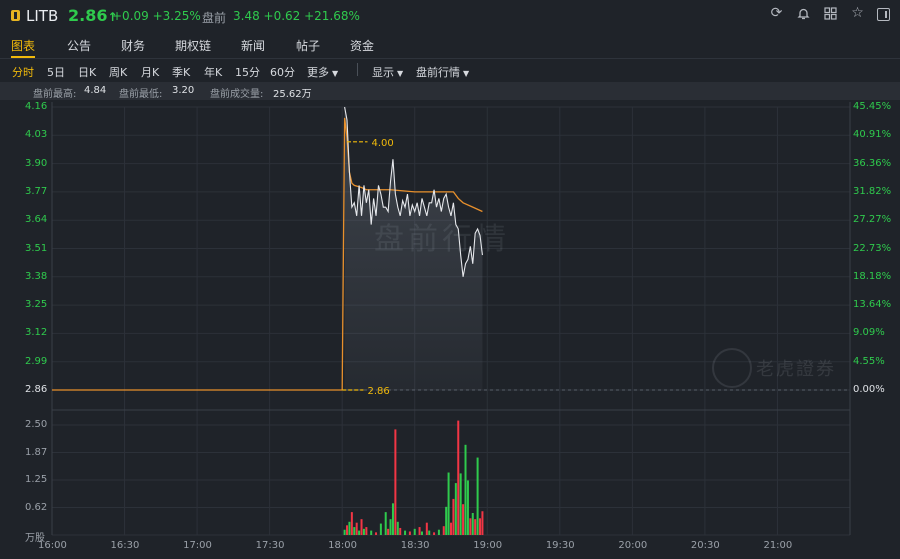 Image resolution: width=900 pixels, height=559 pixels. Describe the element at coordinates (36, 424) in the screenshot. I see `volume-tick-label: 2.50` at that location.